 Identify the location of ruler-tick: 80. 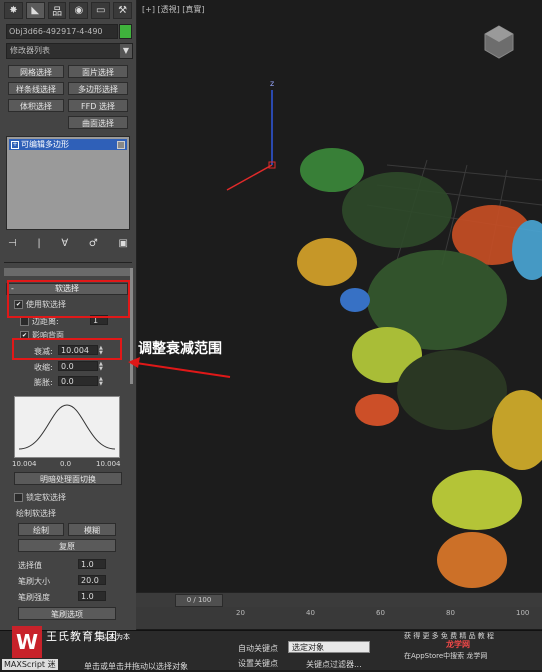
(450, 613).